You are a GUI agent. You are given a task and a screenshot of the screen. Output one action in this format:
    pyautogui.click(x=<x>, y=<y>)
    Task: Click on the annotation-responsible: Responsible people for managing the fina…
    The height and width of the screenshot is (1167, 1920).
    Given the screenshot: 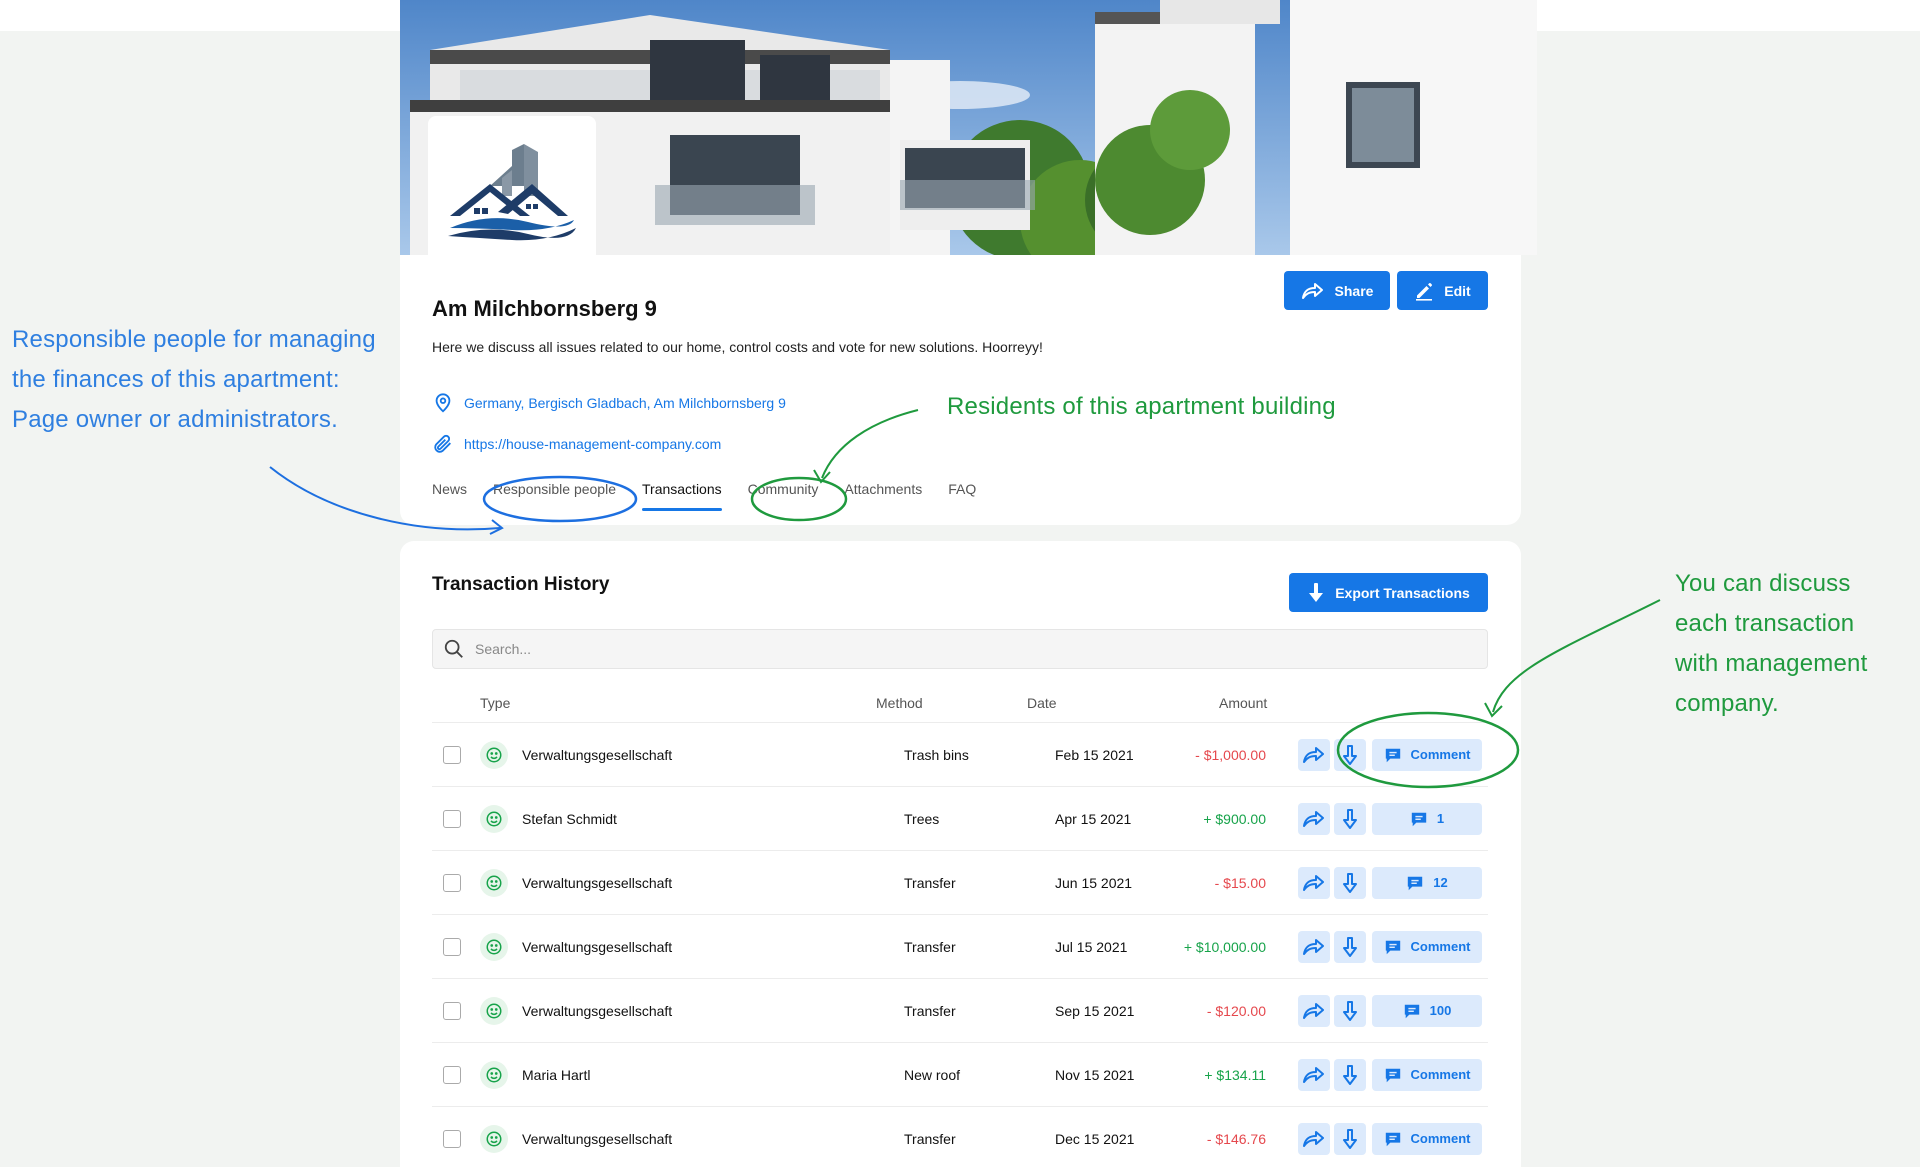 What is the action you would take?
    pyautogui.click(x=194, y=380)
    